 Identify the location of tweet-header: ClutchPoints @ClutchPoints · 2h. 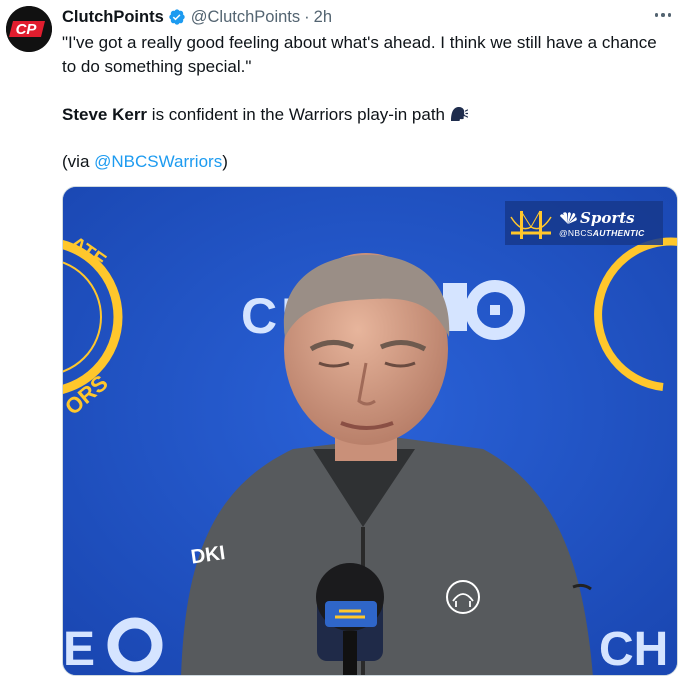
(197, 17).